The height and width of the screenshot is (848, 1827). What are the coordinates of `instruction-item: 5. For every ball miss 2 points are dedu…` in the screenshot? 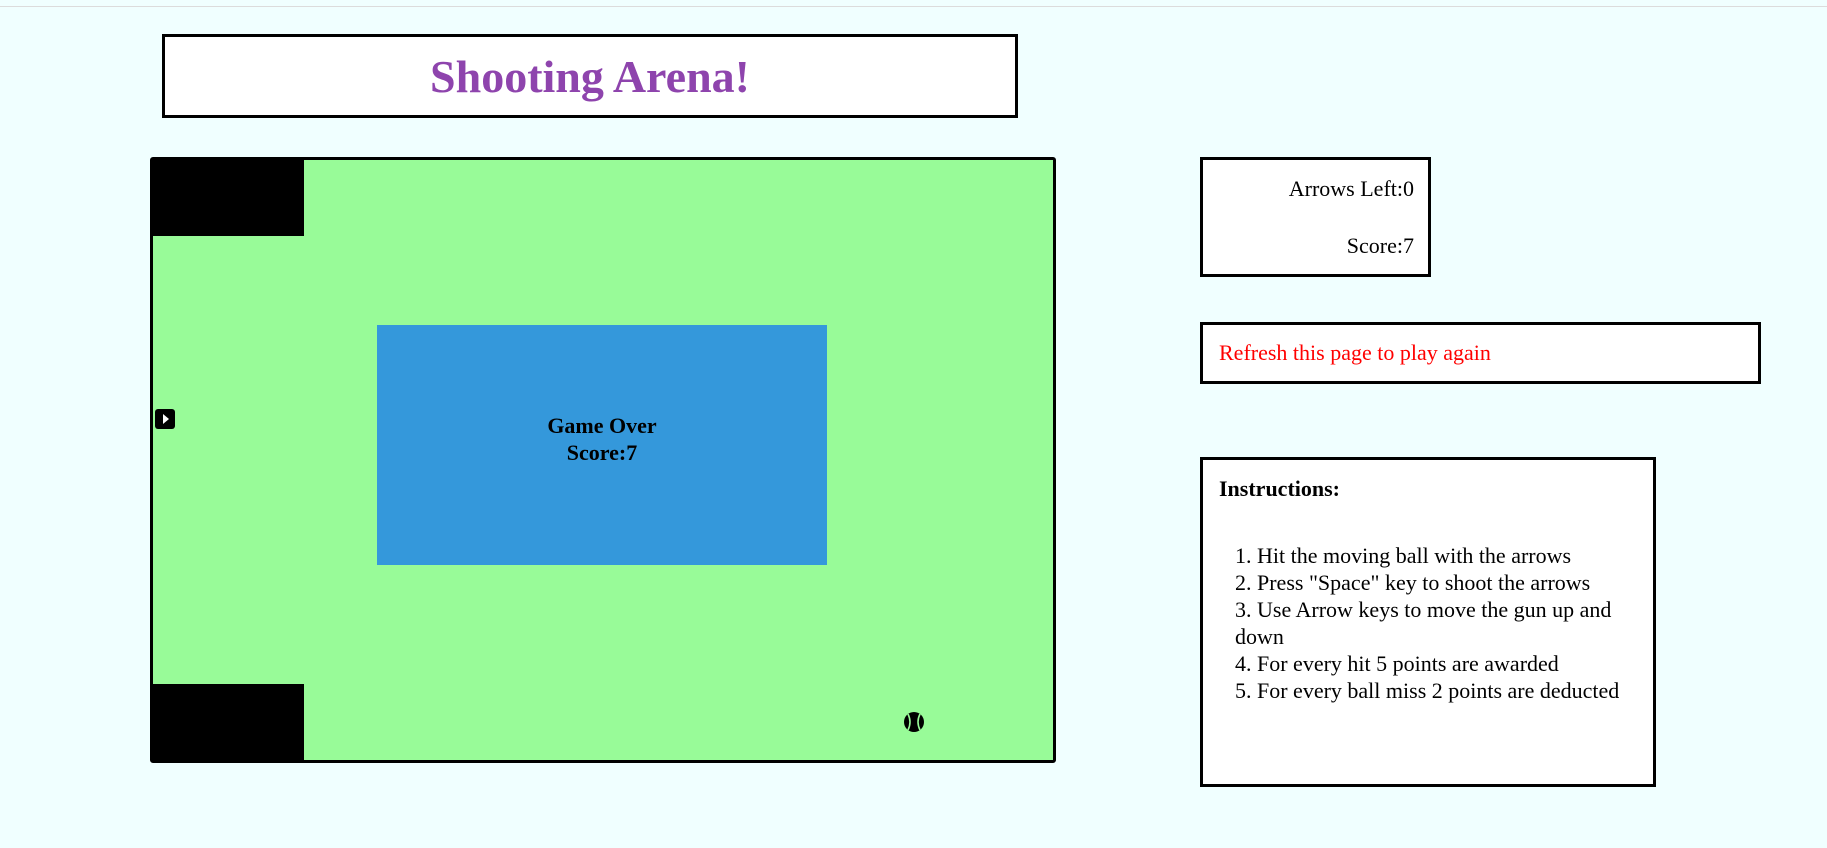 It's located at (1427, 690).